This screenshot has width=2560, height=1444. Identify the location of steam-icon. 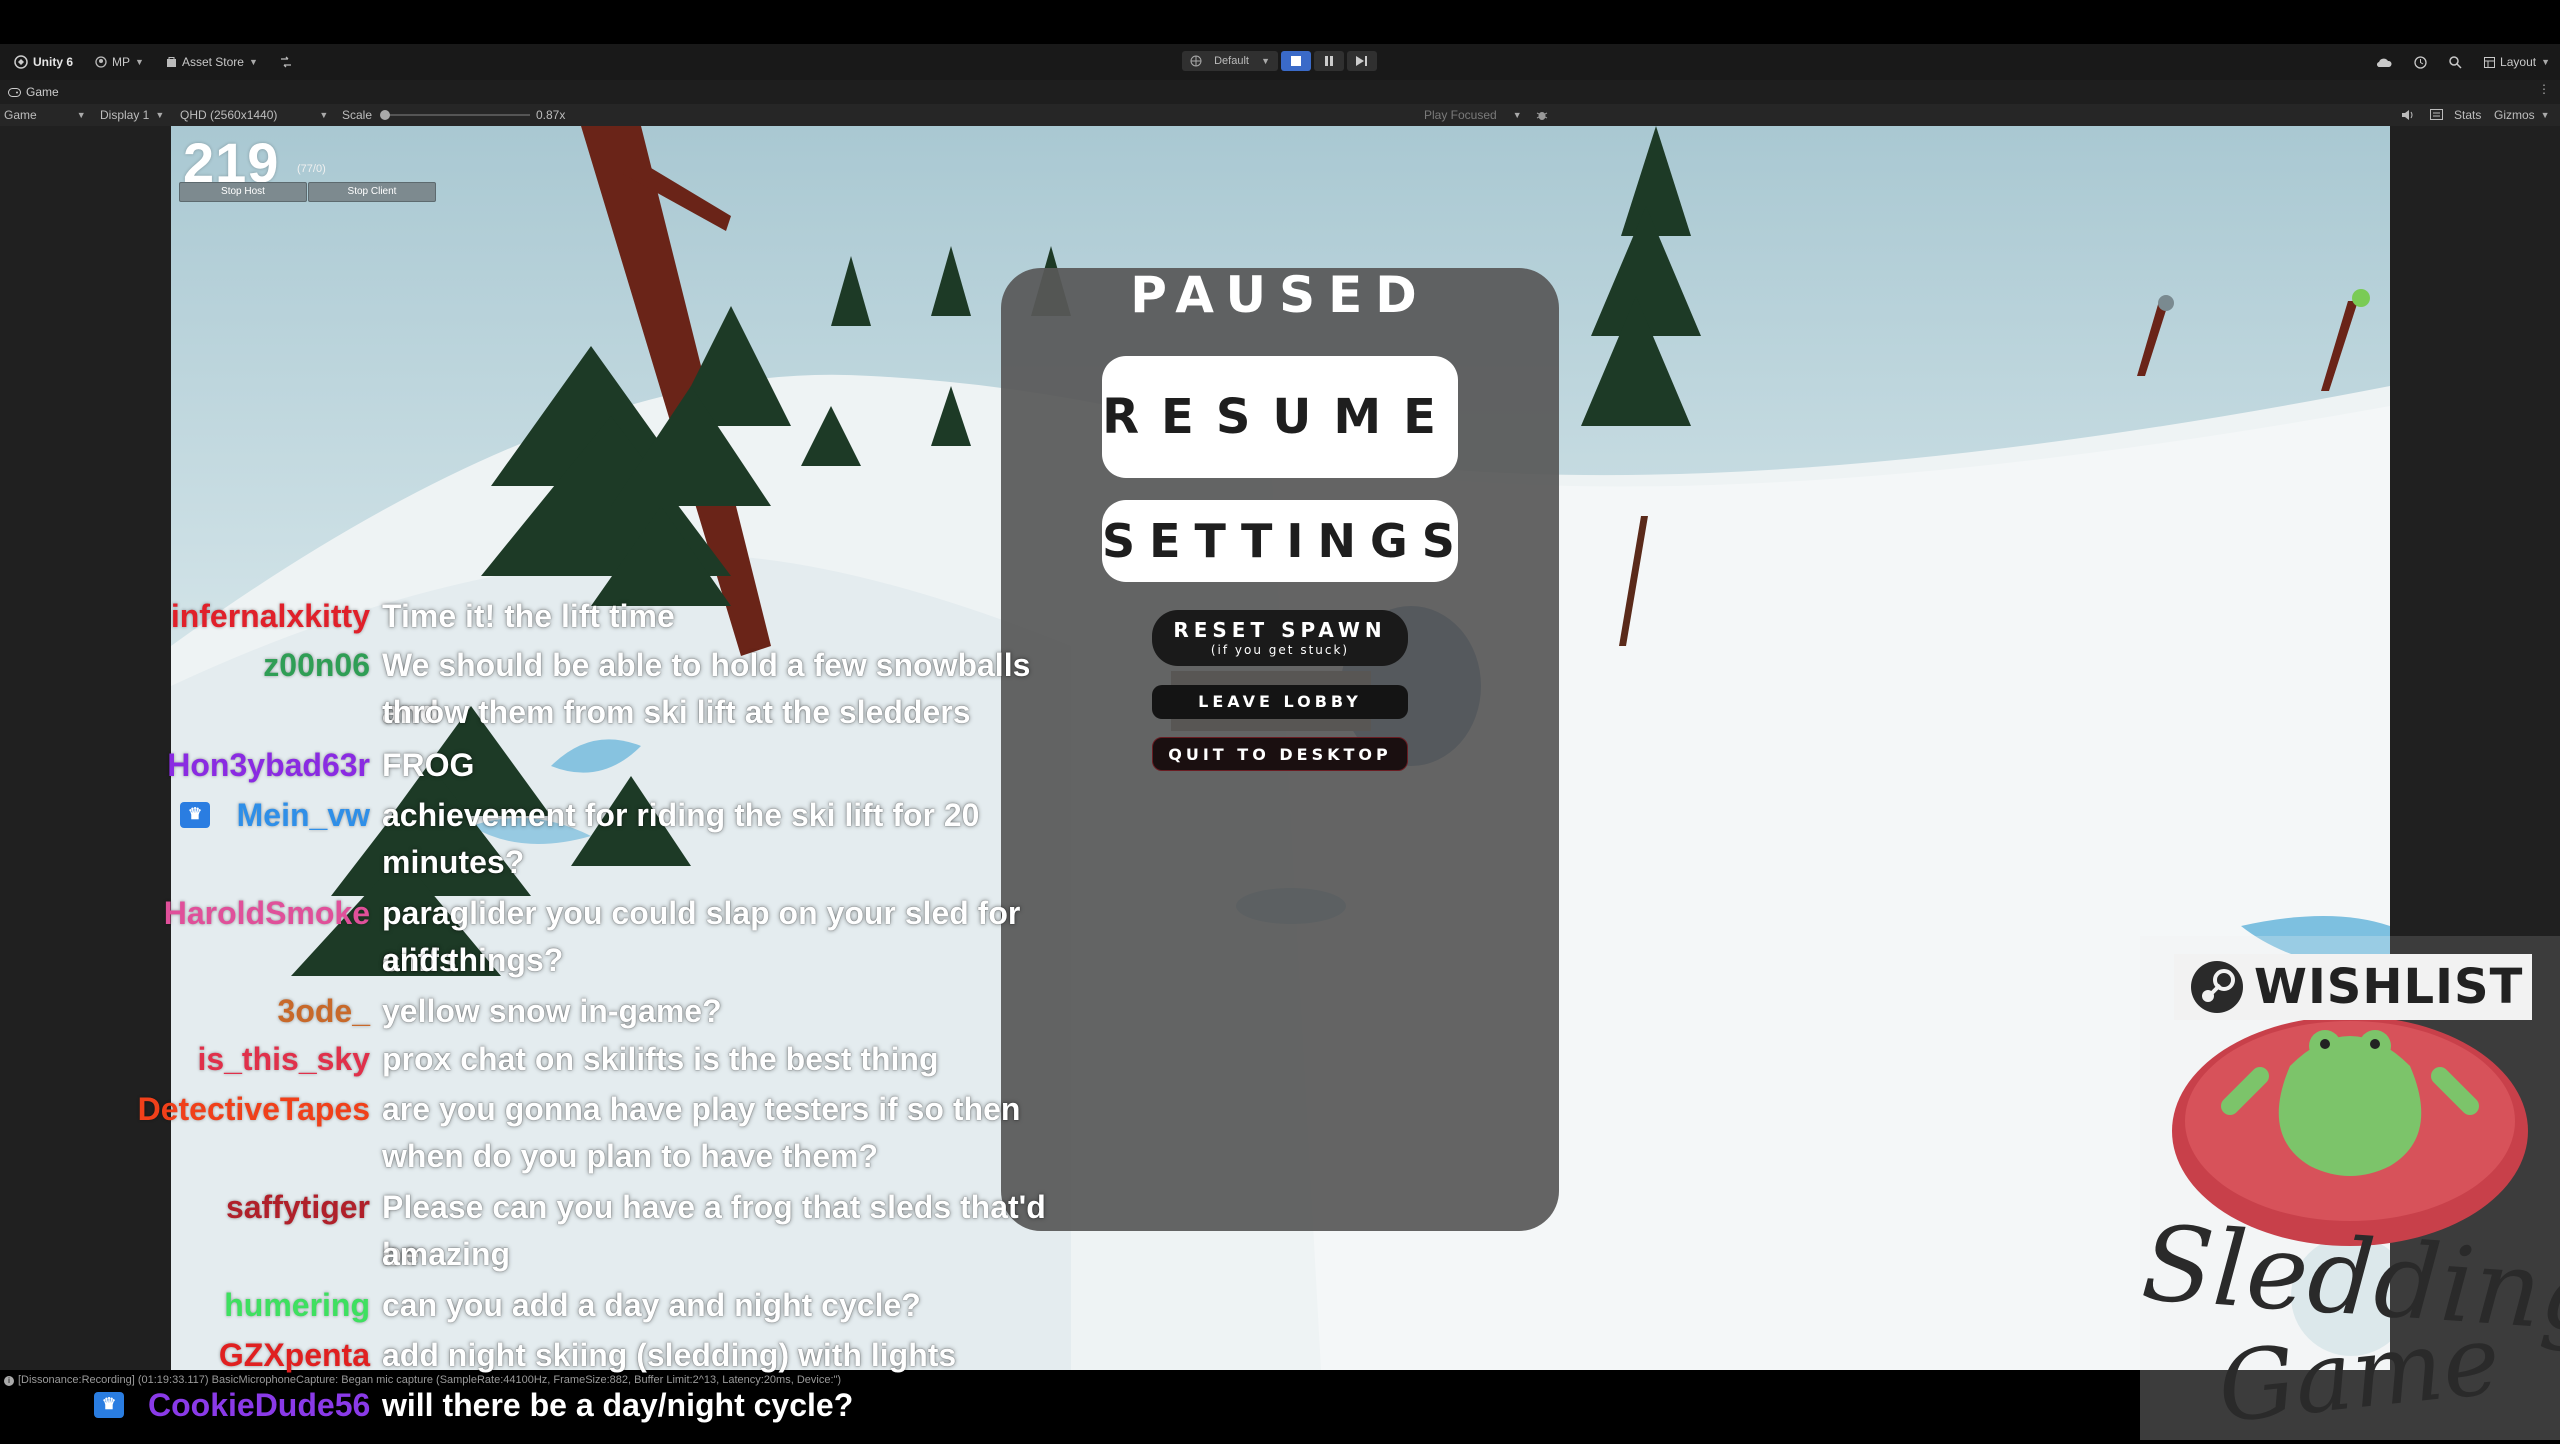
(2217, 987).